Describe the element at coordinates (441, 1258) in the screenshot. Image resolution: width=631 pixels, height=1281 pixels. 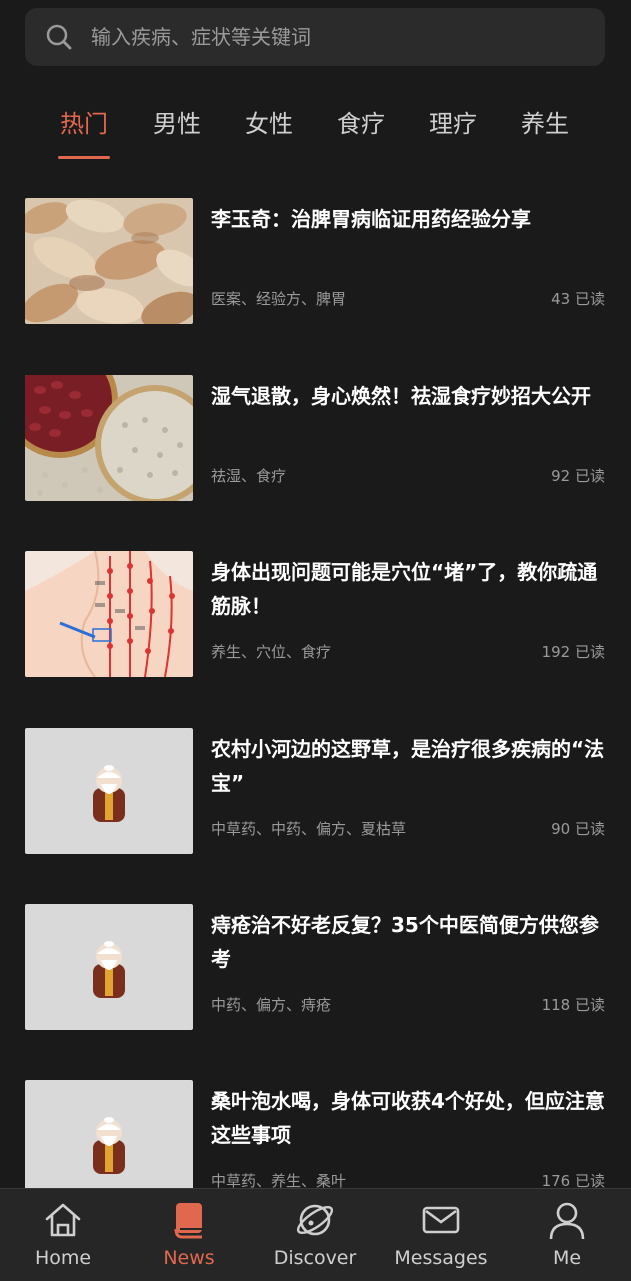
I see `nav-label: Messages` at that location.